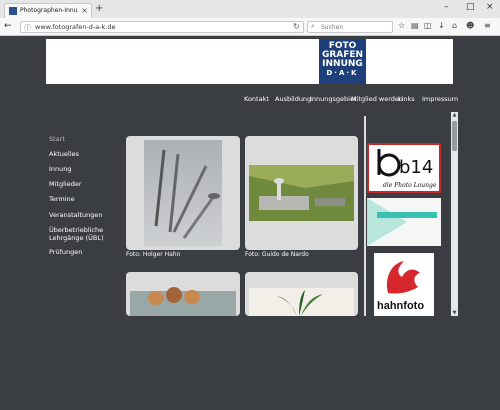 This screenshot has height=410, width=500. What do you see at coordinates (400, 306) in the screenshot?
I see `hahnfoto-text: hahnfoto` at bounding box center [400, 306].